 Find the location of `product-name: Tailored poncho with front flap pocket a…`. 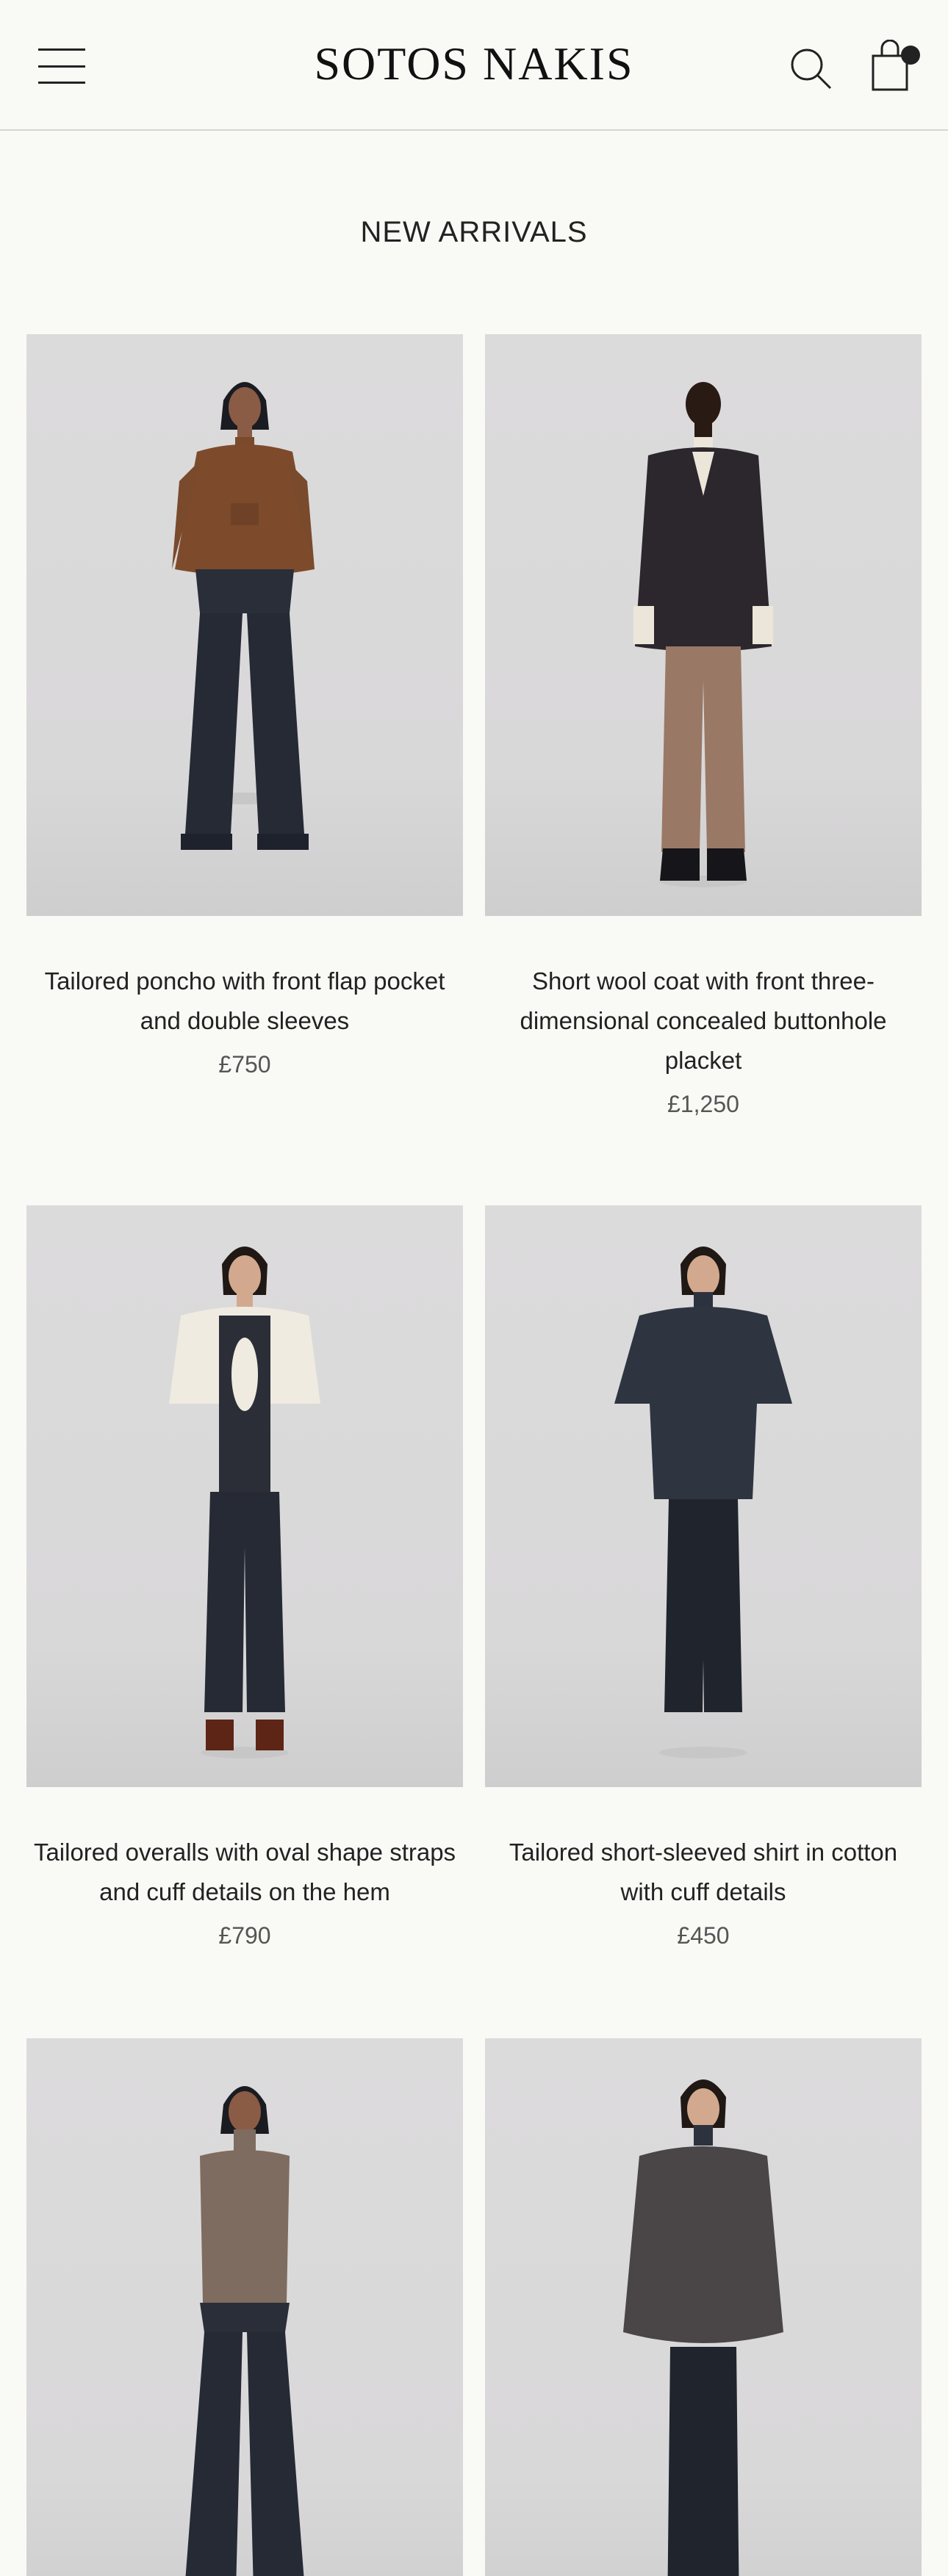

product-name: Tailored poncho with front flap pocket a… is located at coordinates (244, 1002).